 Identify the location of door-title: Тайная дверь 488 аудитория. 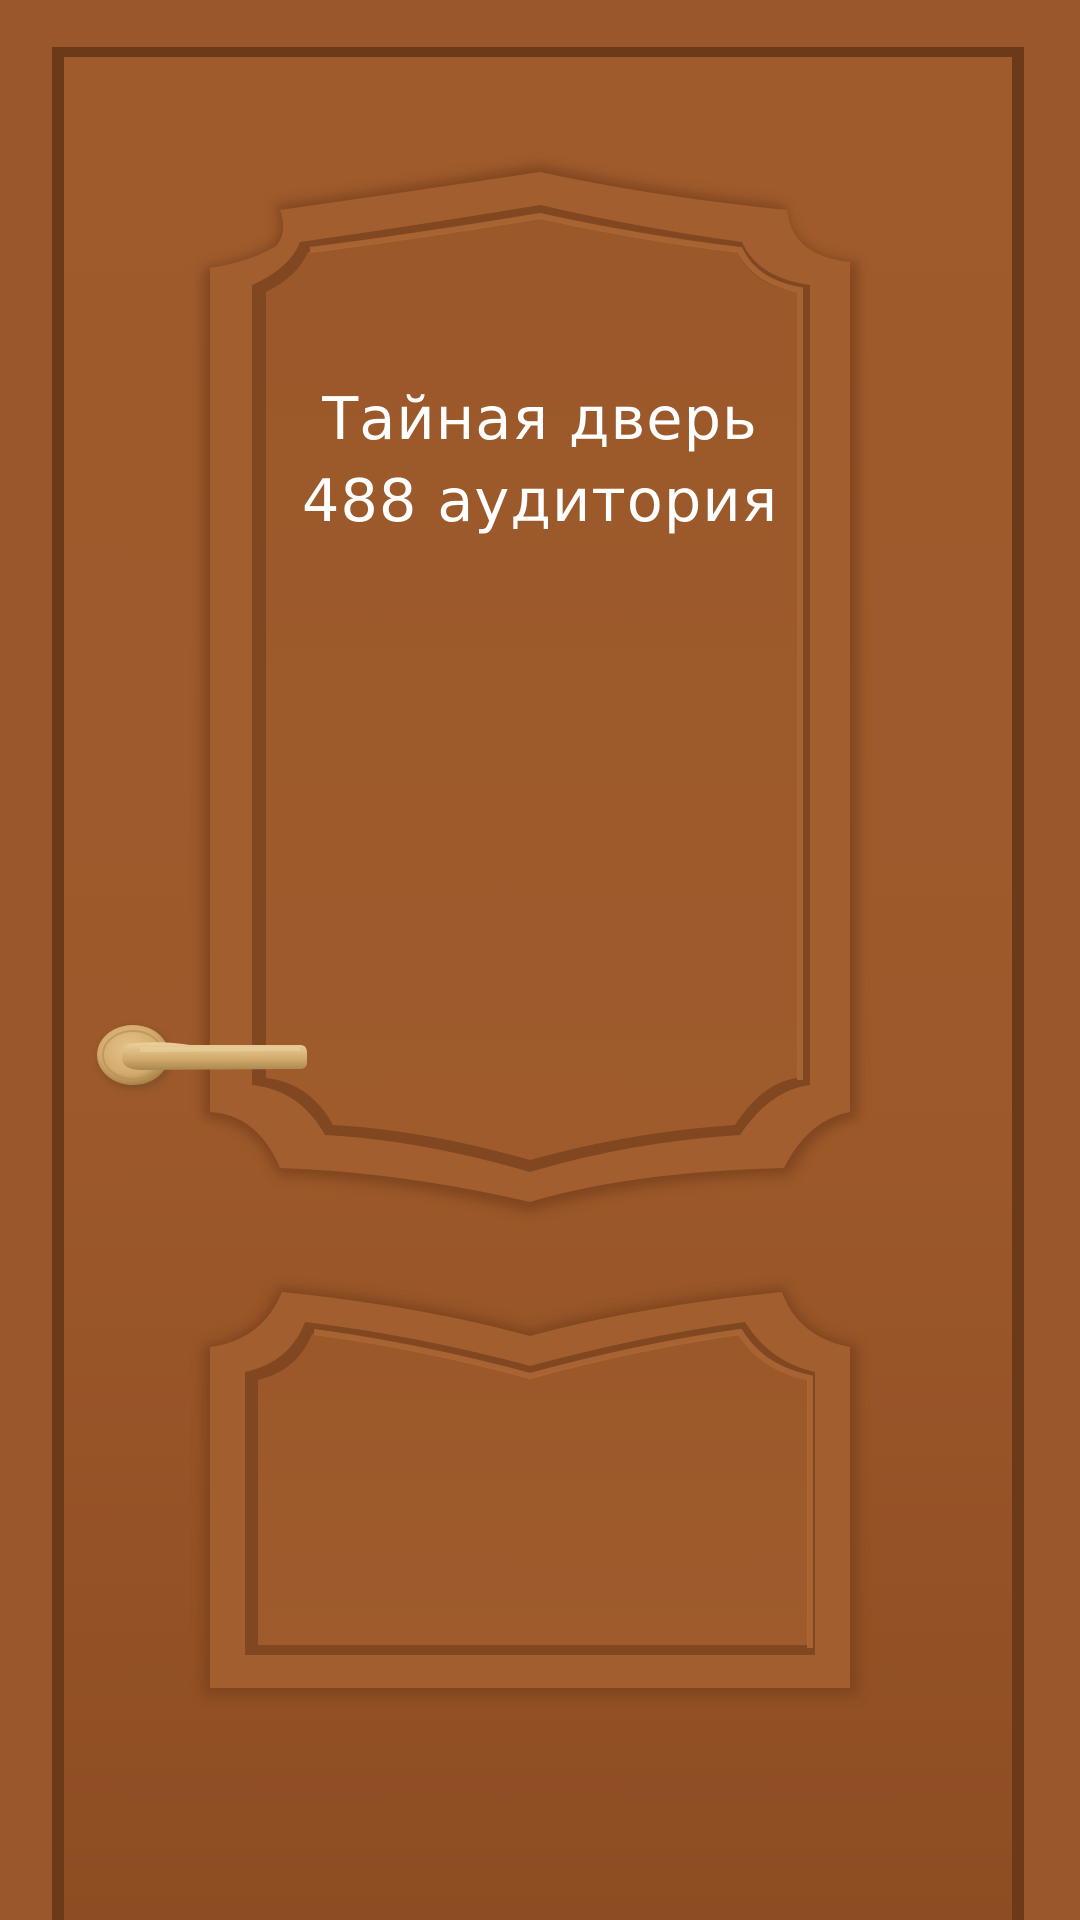
(540, 460).